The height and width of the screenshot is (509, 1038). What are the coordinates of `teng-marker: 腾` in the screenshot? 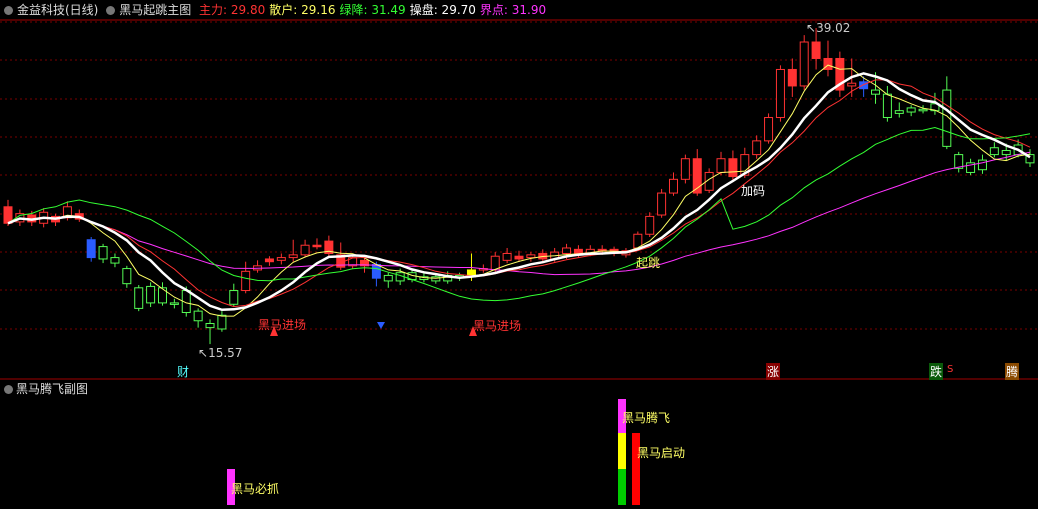 It's located at (1012, 371).